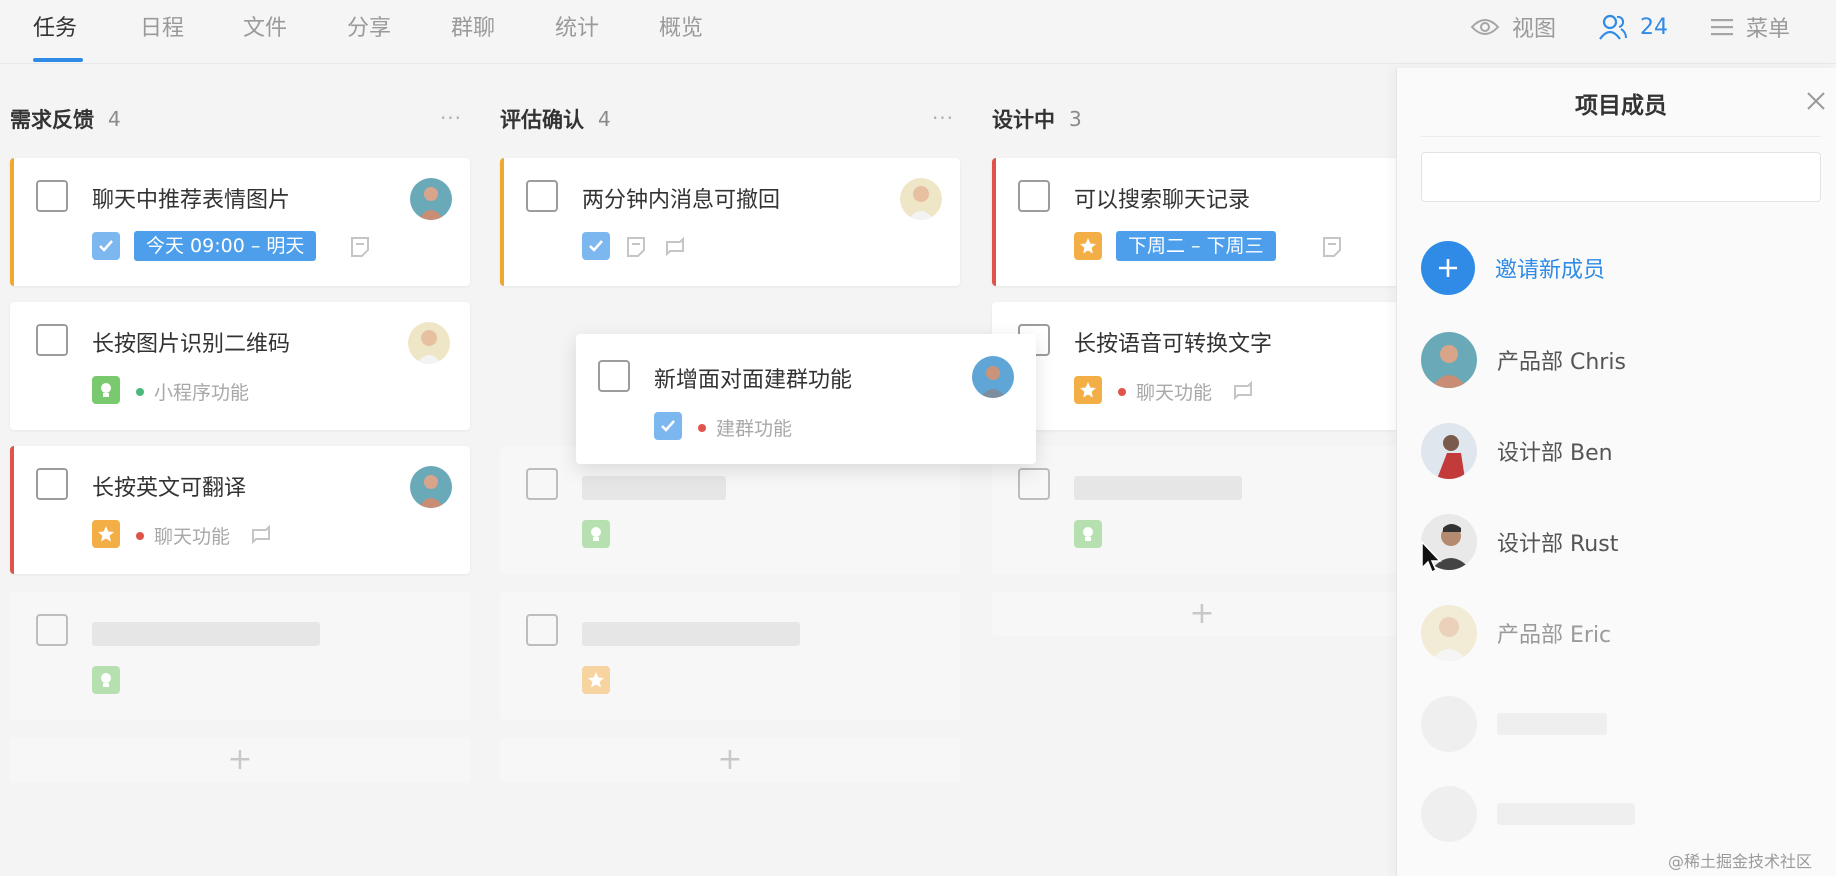  Describe the element at coordinates (240, 510) in the screenshot. I see `task-card: 长按英文可翻译 聊天功能` at that location.